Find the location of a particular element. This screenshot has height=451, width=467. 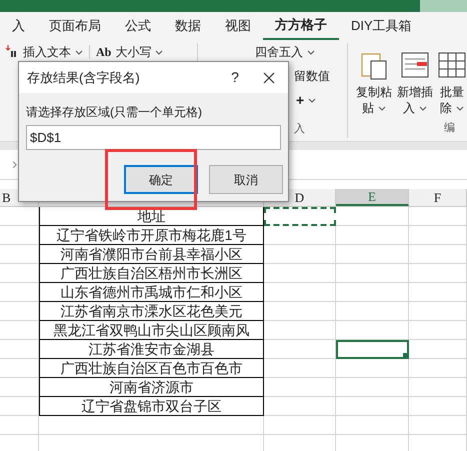

ribbon-button: 新增插 入 is located at coordinates (415, 95).